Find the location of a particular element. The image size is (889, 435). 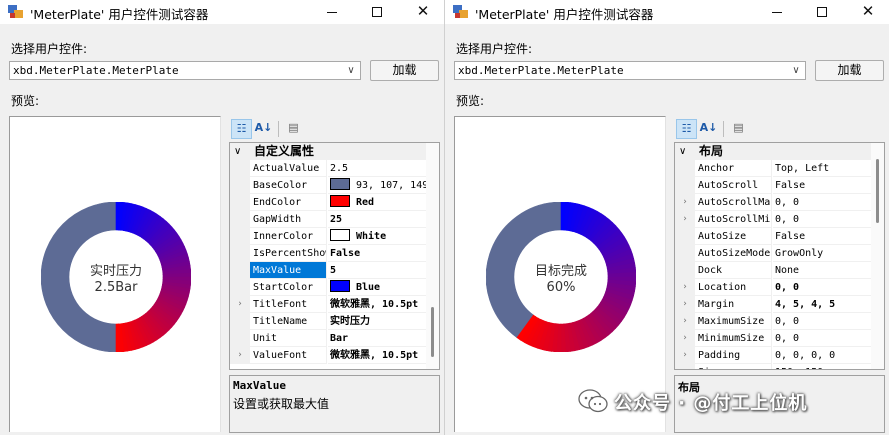

property-name: ValueFont is located at coordinates (288, 355).